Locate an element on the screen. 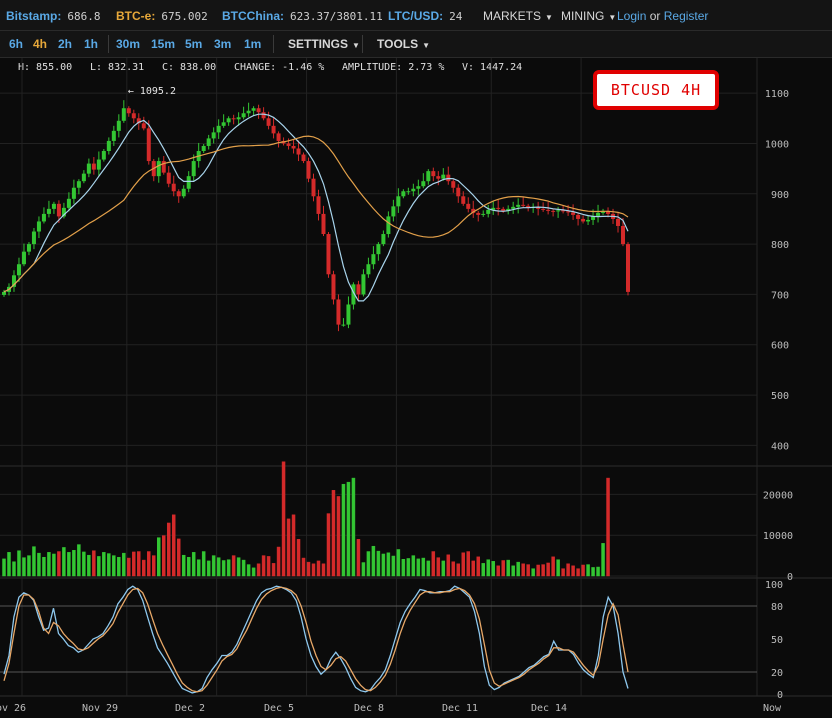  period-3m-button: 3m is located at coordinates (222, 44).